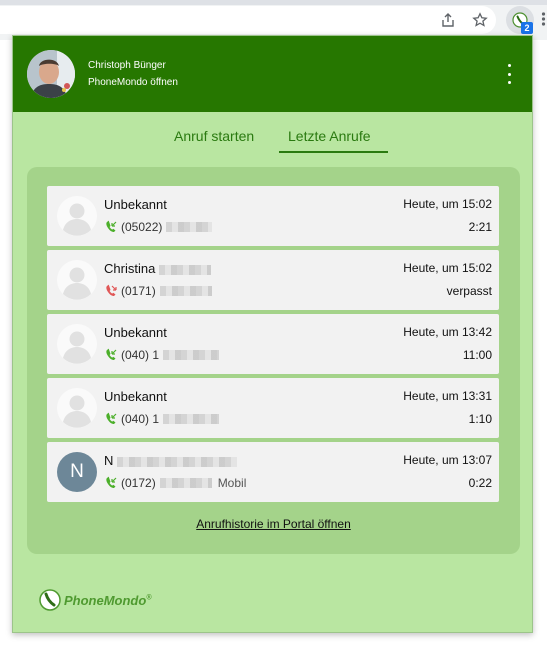 The height and width of the screenshot is (645, 547). I want to click on user-name: Christoph Bünger, so click(127, 65).